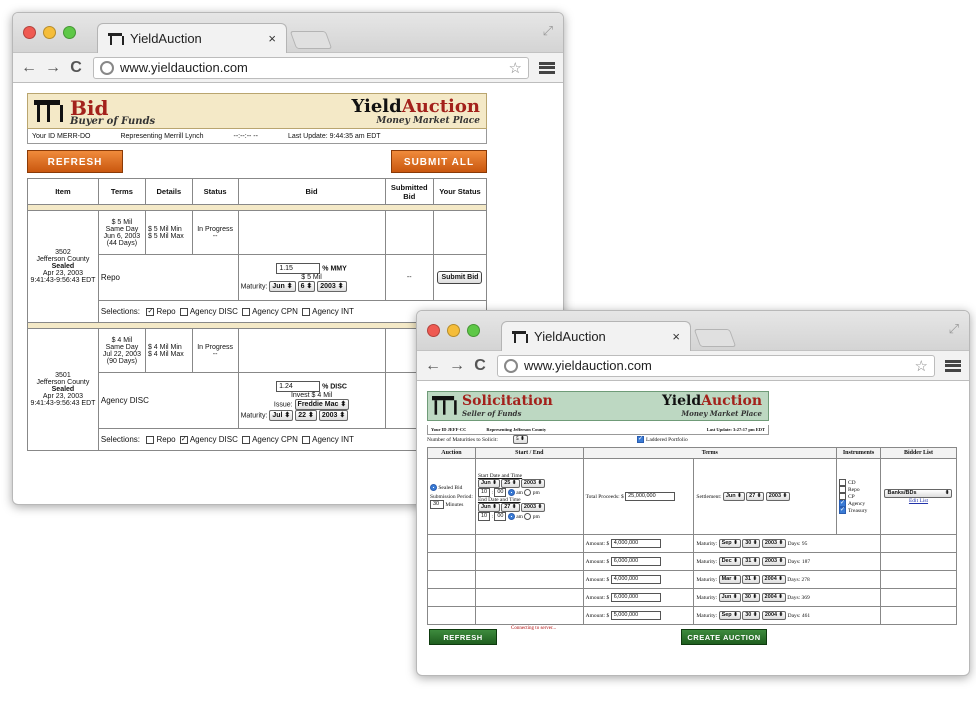  I want to click on start-pm-radio, so click(528, 492).